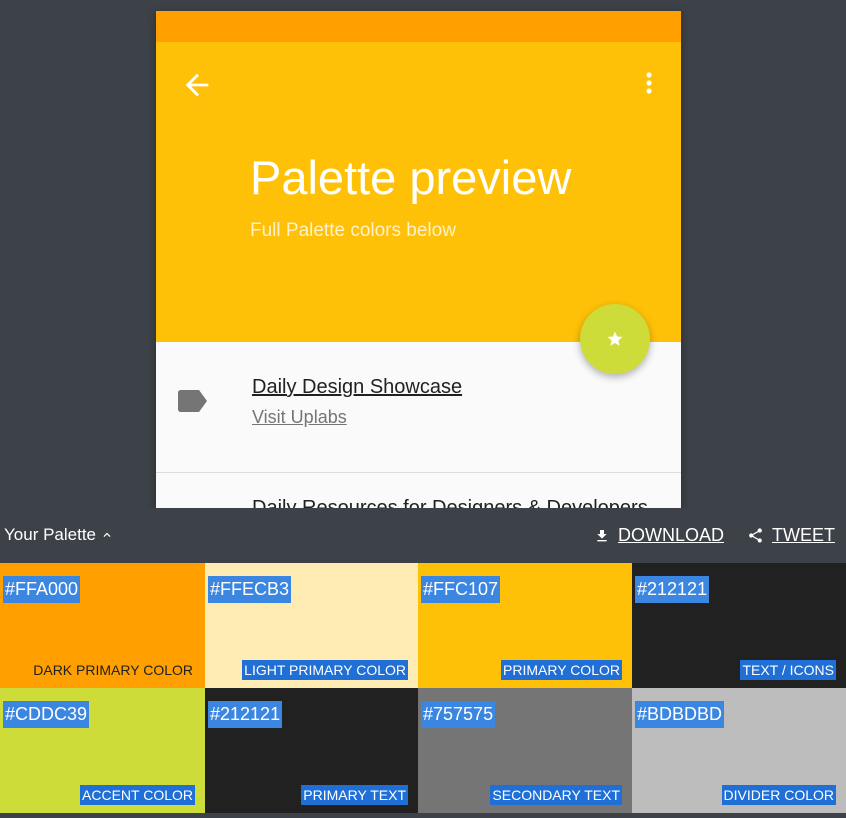  I want to click on label-icon, so click(192, 401).